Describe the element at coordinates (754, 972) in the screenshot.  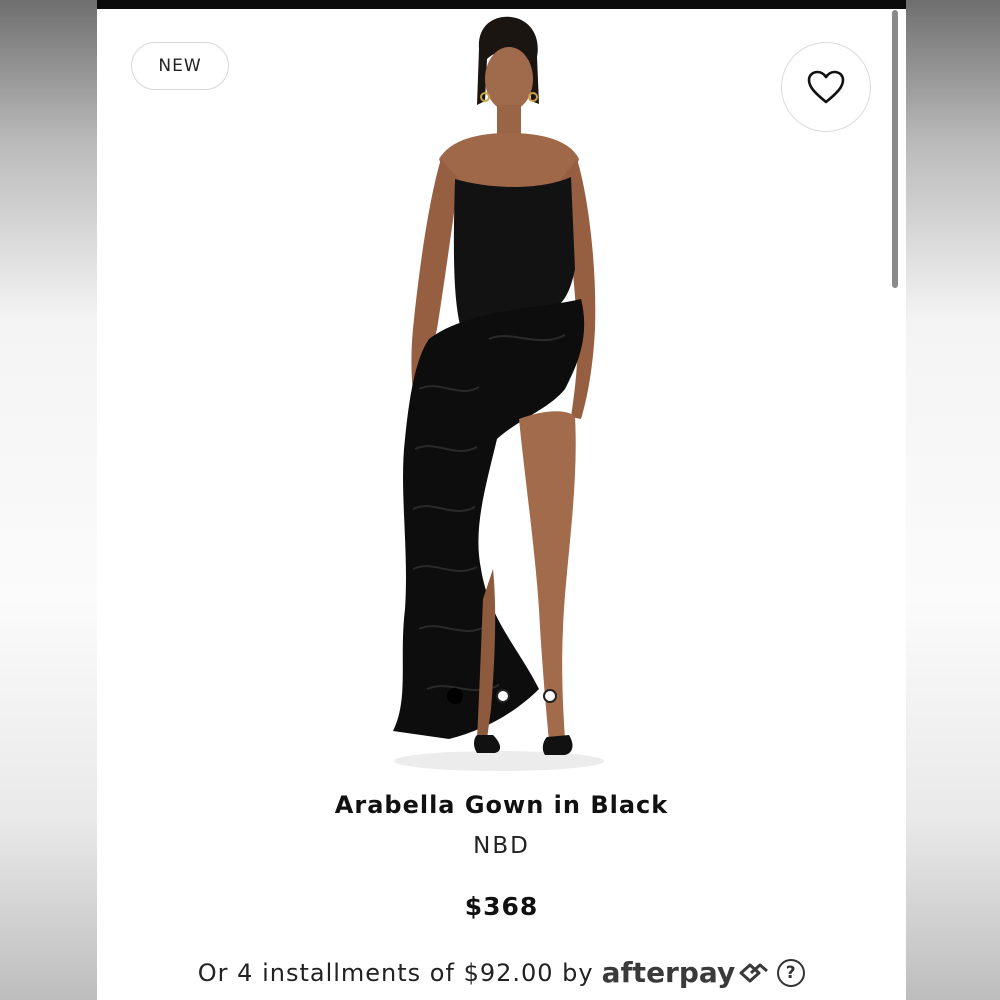
I see `afterpay-logo-icon` at that location.